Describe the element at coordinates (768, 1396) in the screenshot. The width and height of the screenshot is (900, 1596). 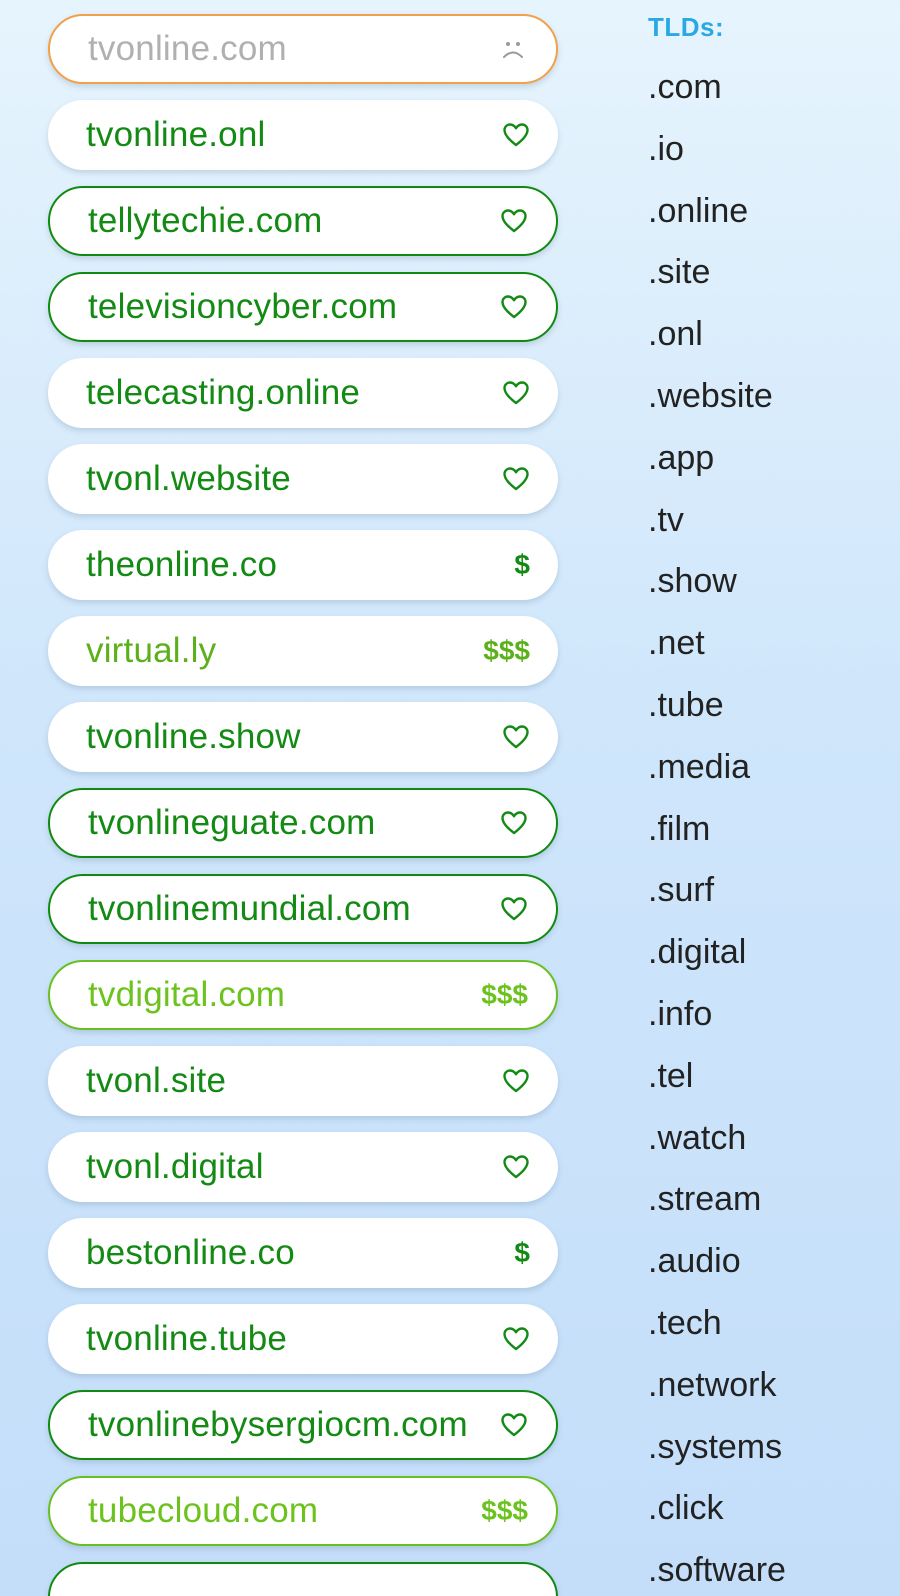
I see `tld-item: .network` at that location.